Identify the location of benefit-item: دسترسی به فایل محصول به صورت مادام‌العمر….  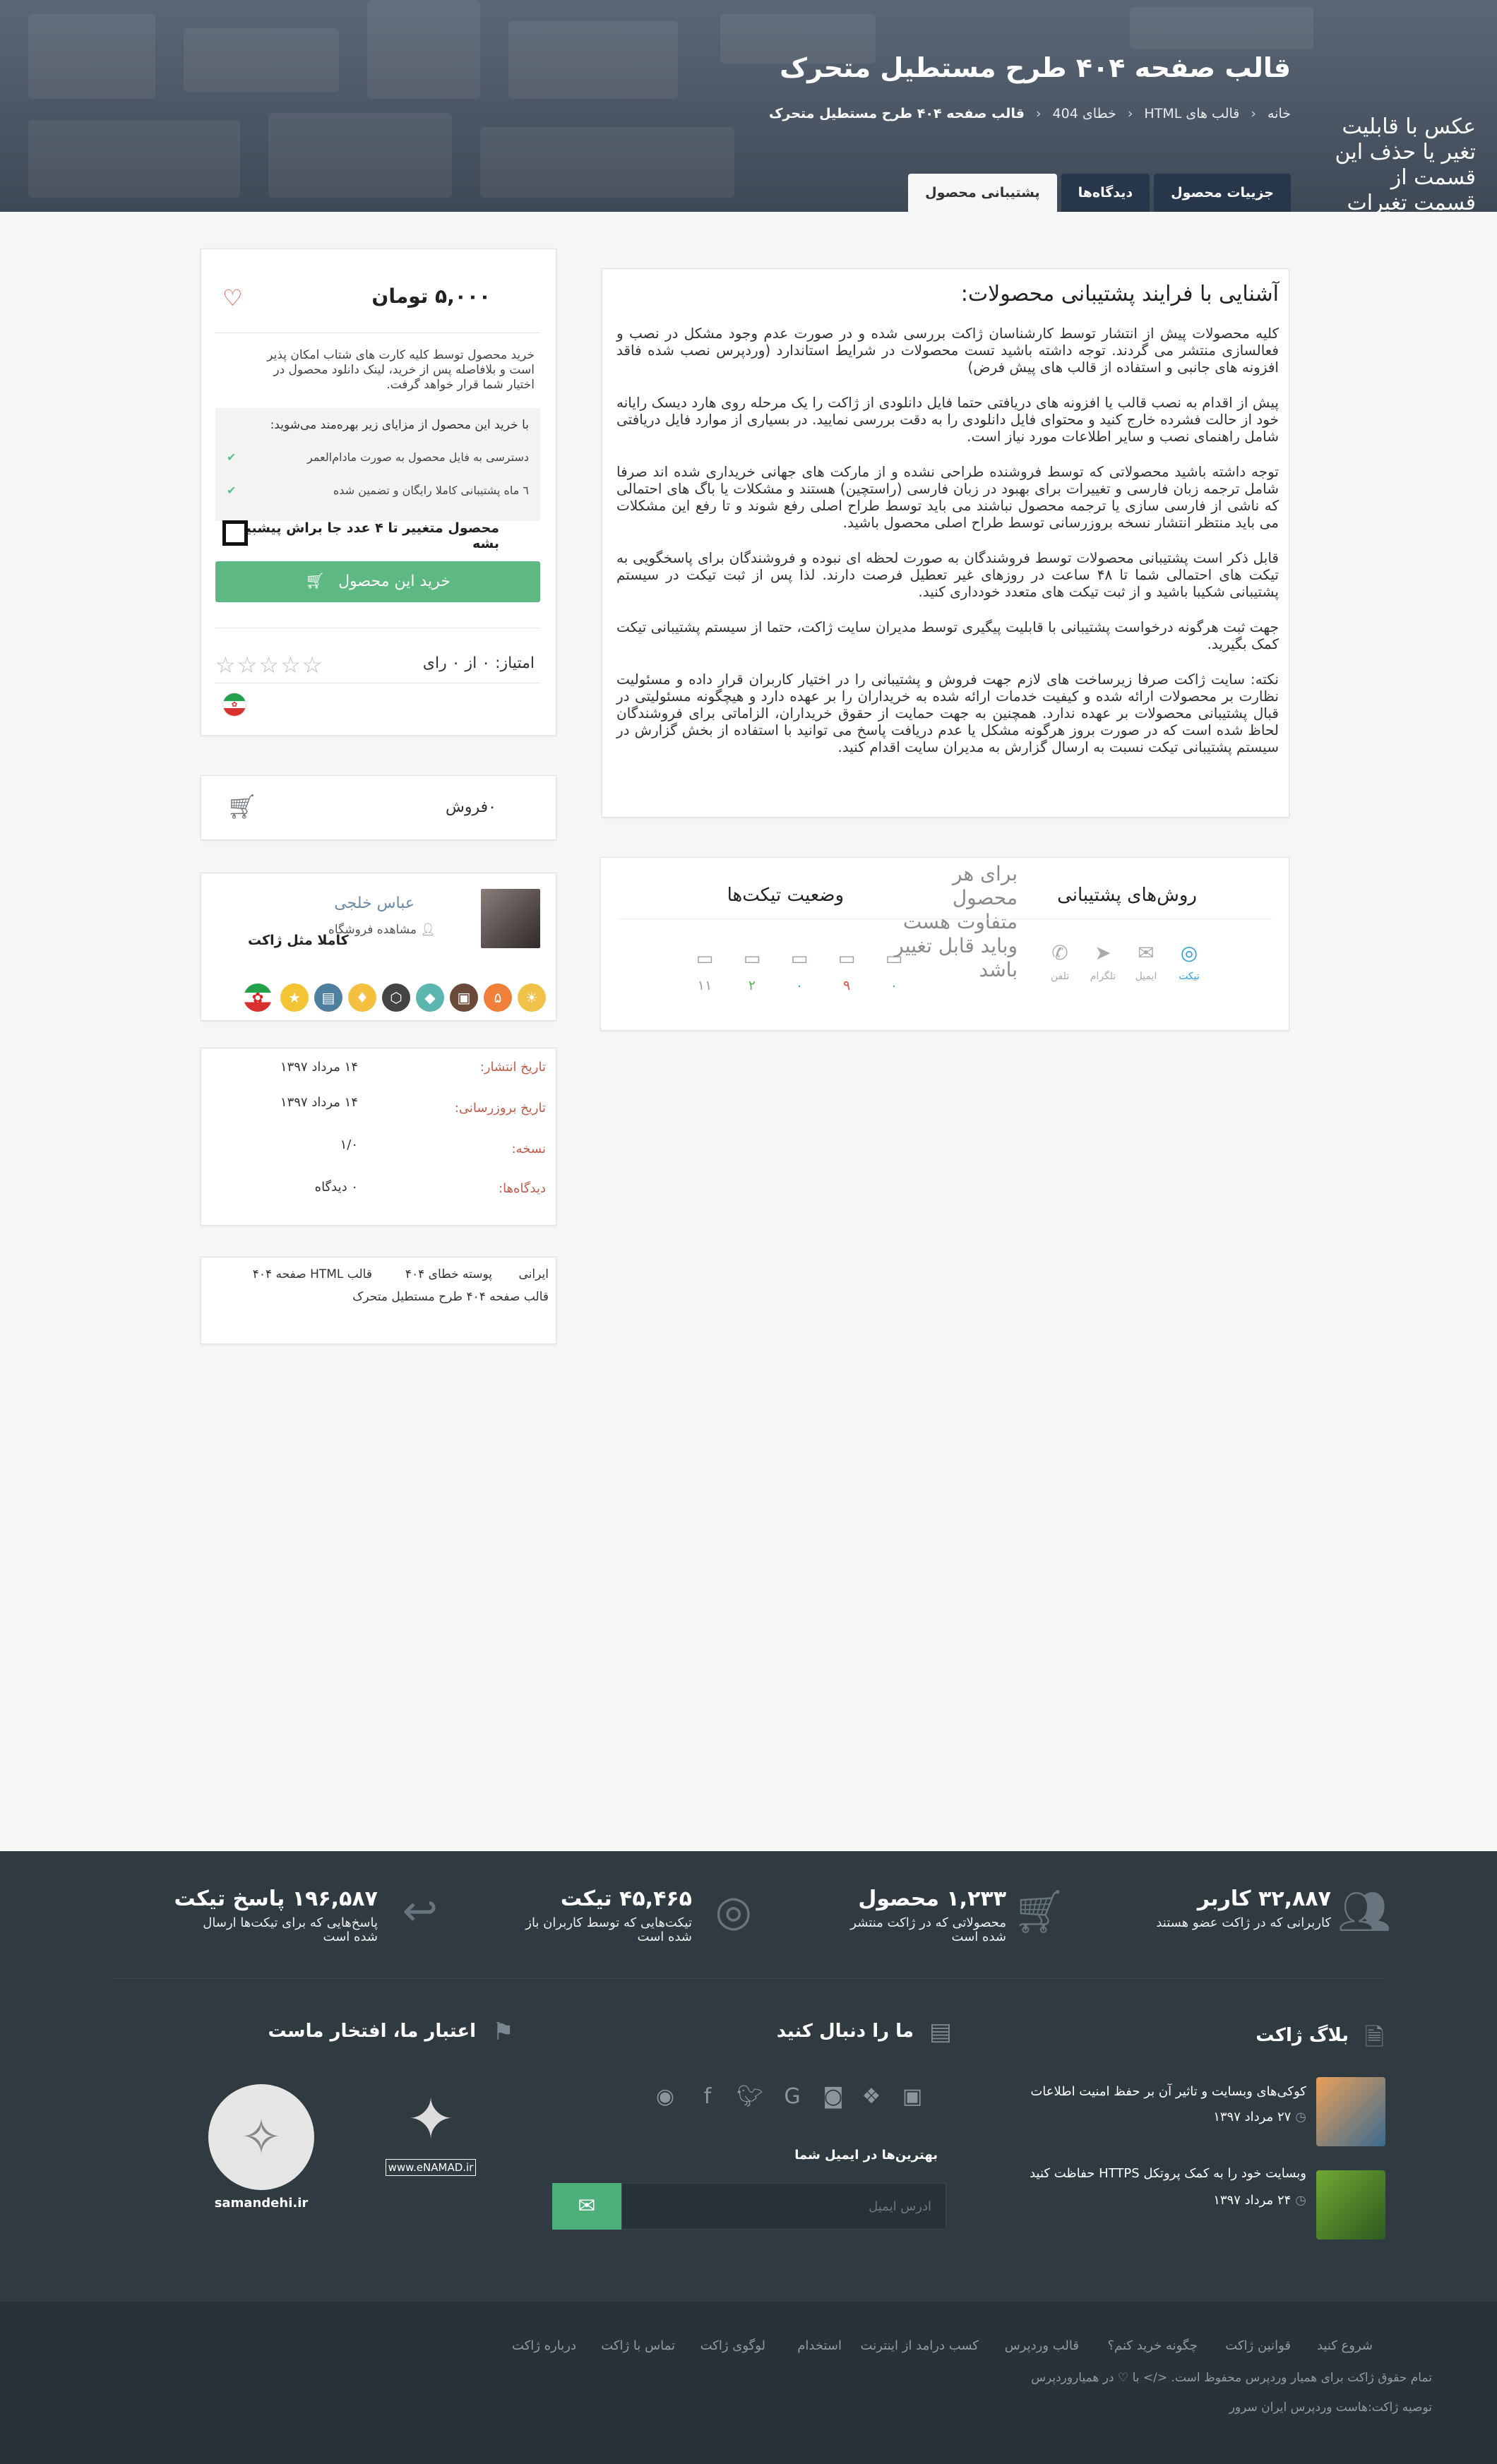
(378, 457).